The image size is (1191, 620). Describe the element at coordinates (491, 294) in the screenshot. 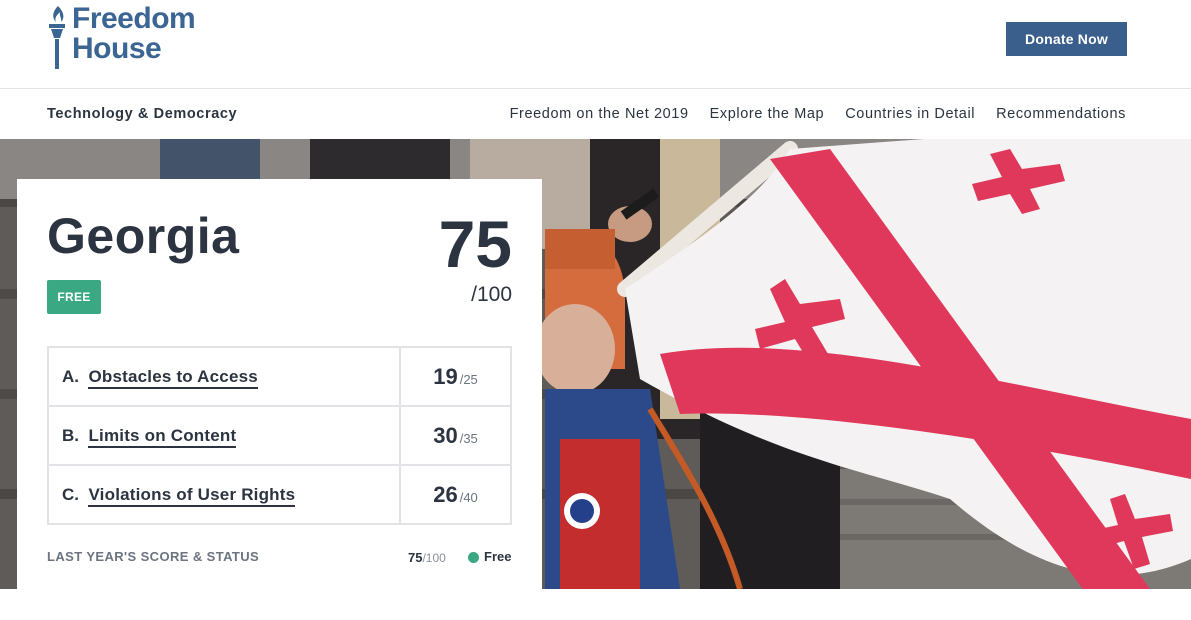

I see `total-score-max: /100` at that location.